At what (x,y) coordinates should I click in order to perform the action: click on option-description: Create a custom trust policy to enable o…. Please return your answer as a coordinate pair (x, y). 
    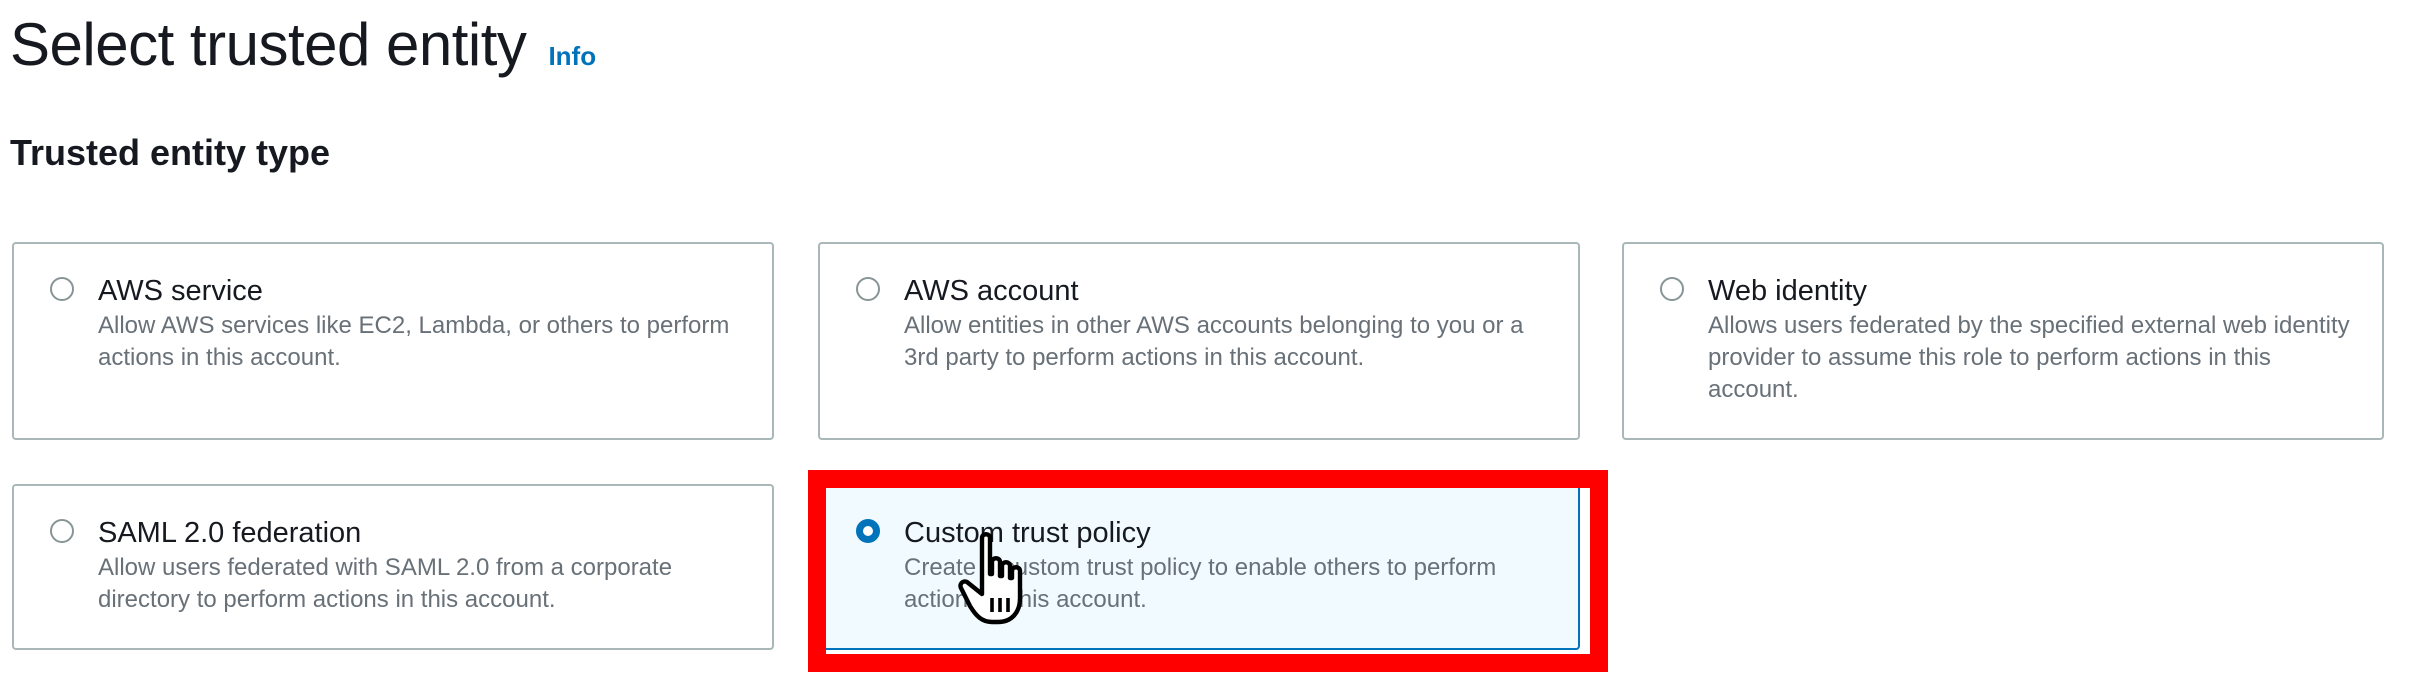
    Looking at the image, I should click on (1200, 583).